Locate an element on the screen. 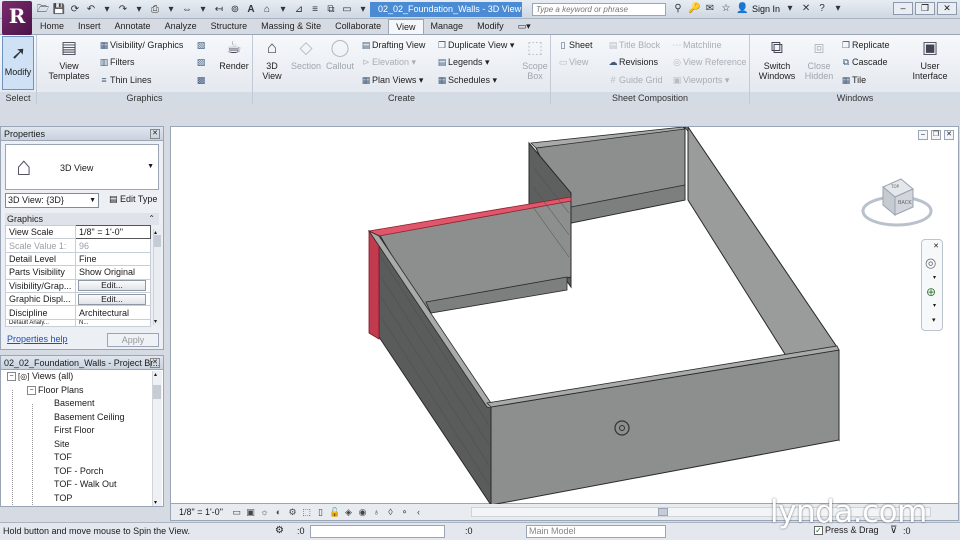 The width and height of the screenshot is (960, 540). tab-manage: Manage is located at coordinates (447, 26).